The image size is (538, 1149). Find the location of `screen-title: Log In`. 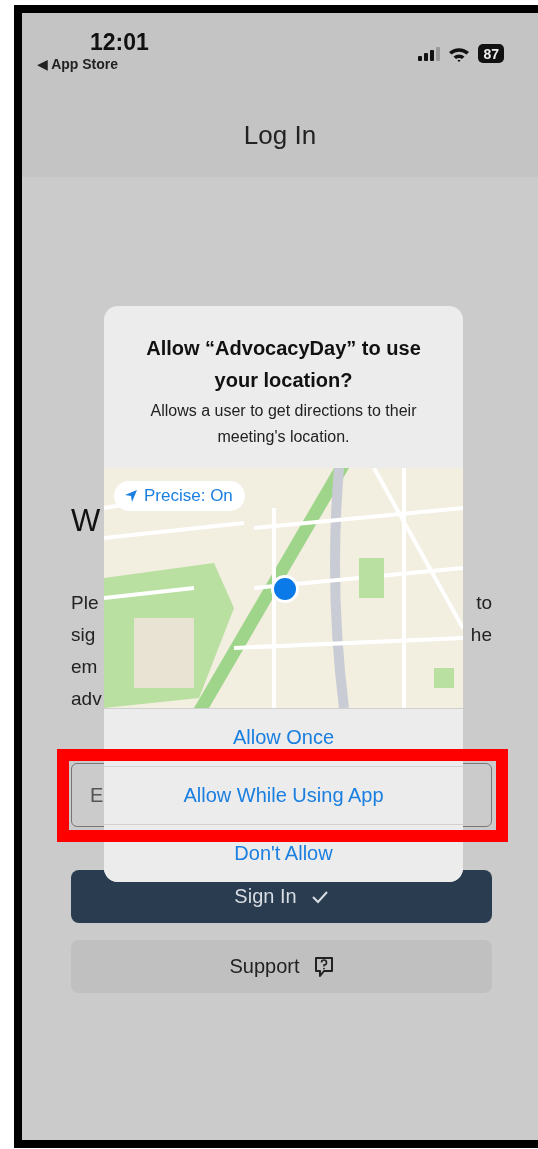

screen-title: Log In is located at coordinates (280, 135).